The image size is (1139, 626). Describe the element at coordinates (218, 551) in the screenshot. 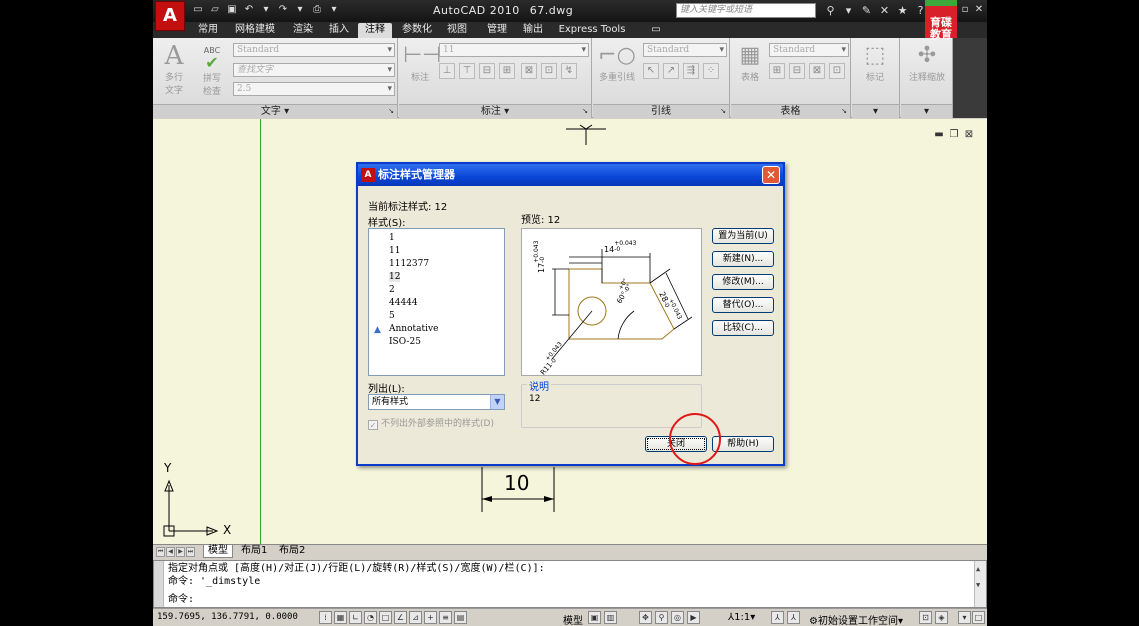

I see `tab-model: 模型` at that location.